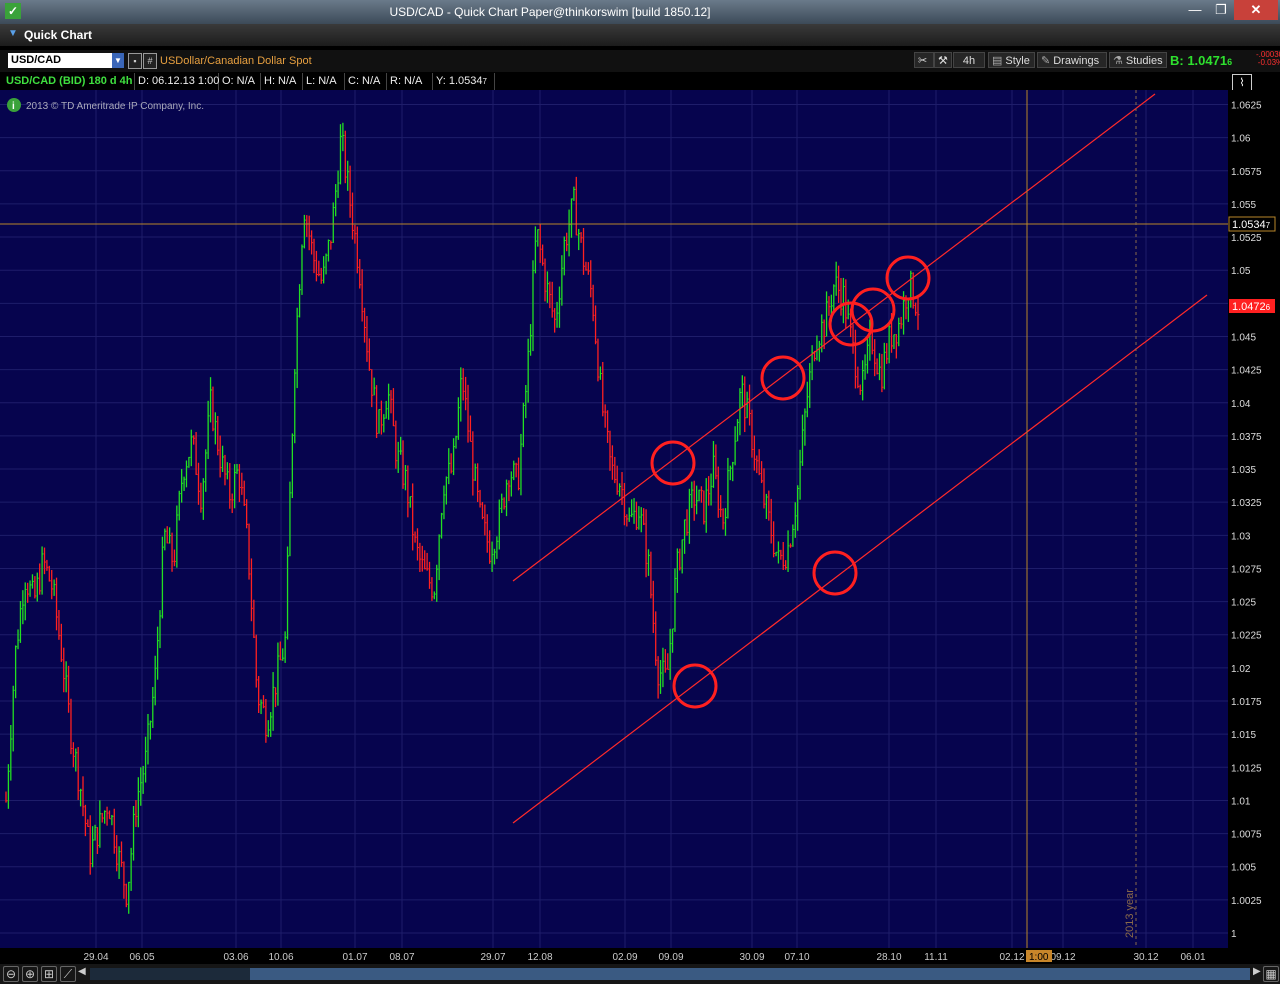 The height and width of the screenshot is (984, 1280). Describe the element at coordinates (135, 61) in the screenshot. I see `link-icon: ▪` at that location.